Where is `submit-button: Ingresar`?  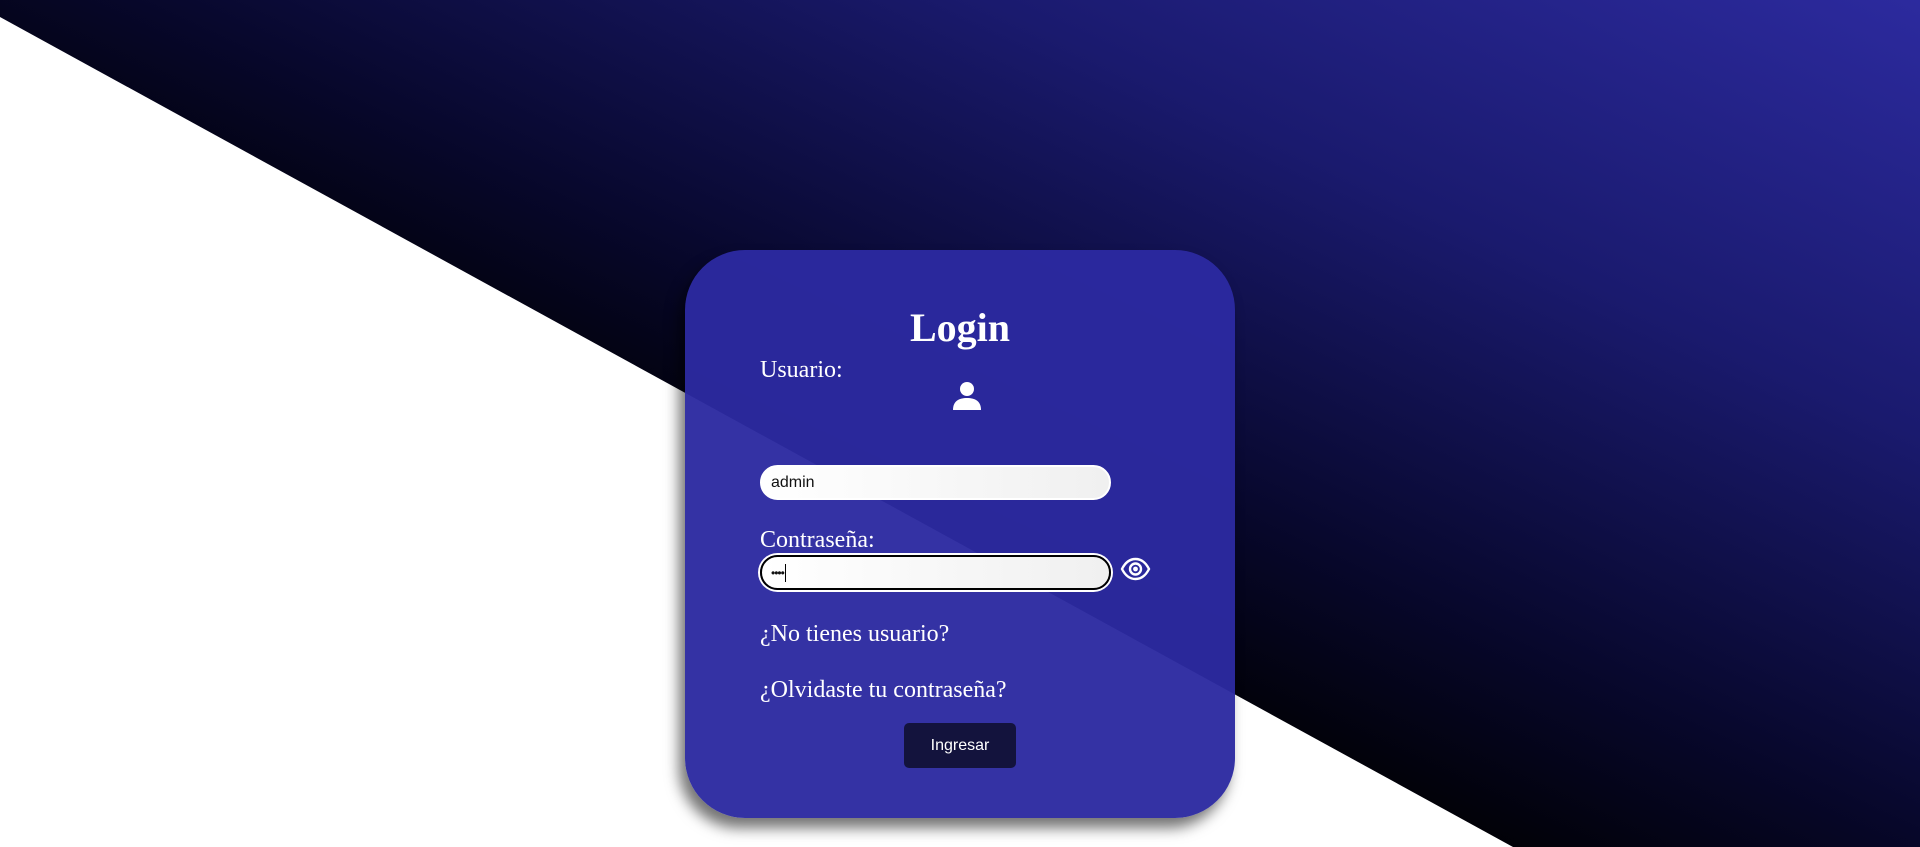 submit-button: Ingresar is located at coordinates (960, 745).